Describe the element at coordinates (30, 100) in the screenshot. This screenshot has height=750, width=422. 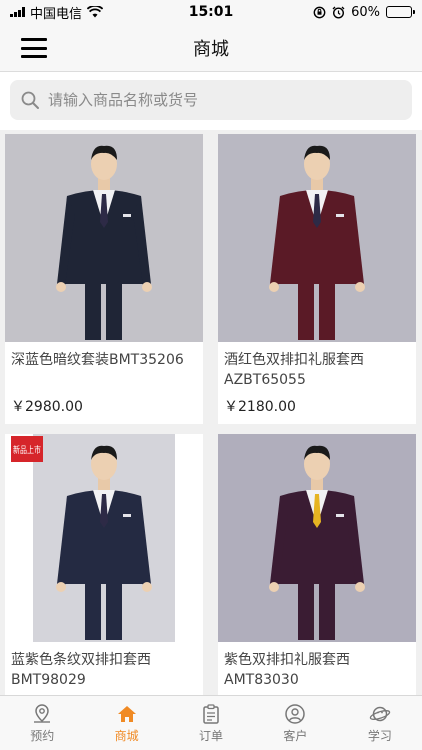
I see `search-icon` at that location.